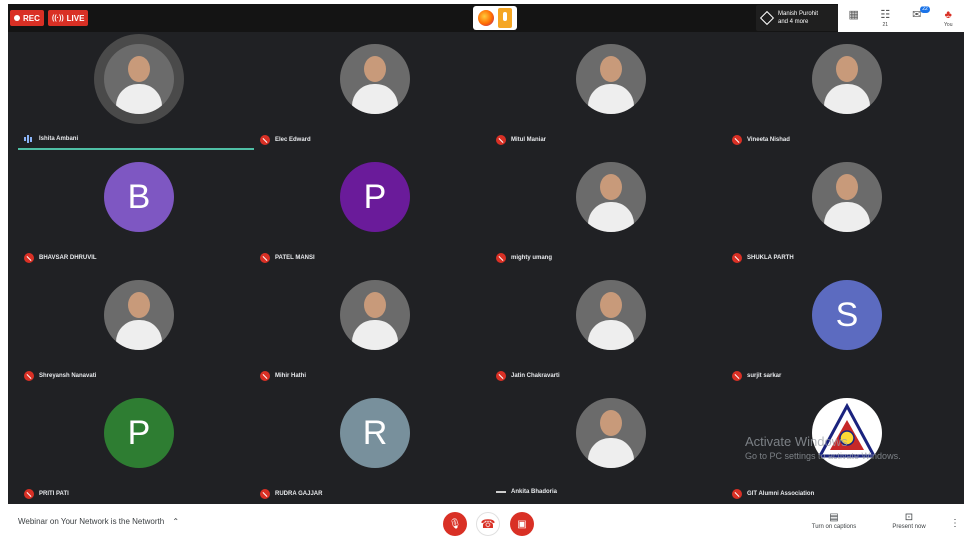 This screenshot has height=540, width=964. What do you see at coordinates (768, 140) in the screenshot?
I see `participant-name: Vineeta Nishad` at bounding box center [768, 140].